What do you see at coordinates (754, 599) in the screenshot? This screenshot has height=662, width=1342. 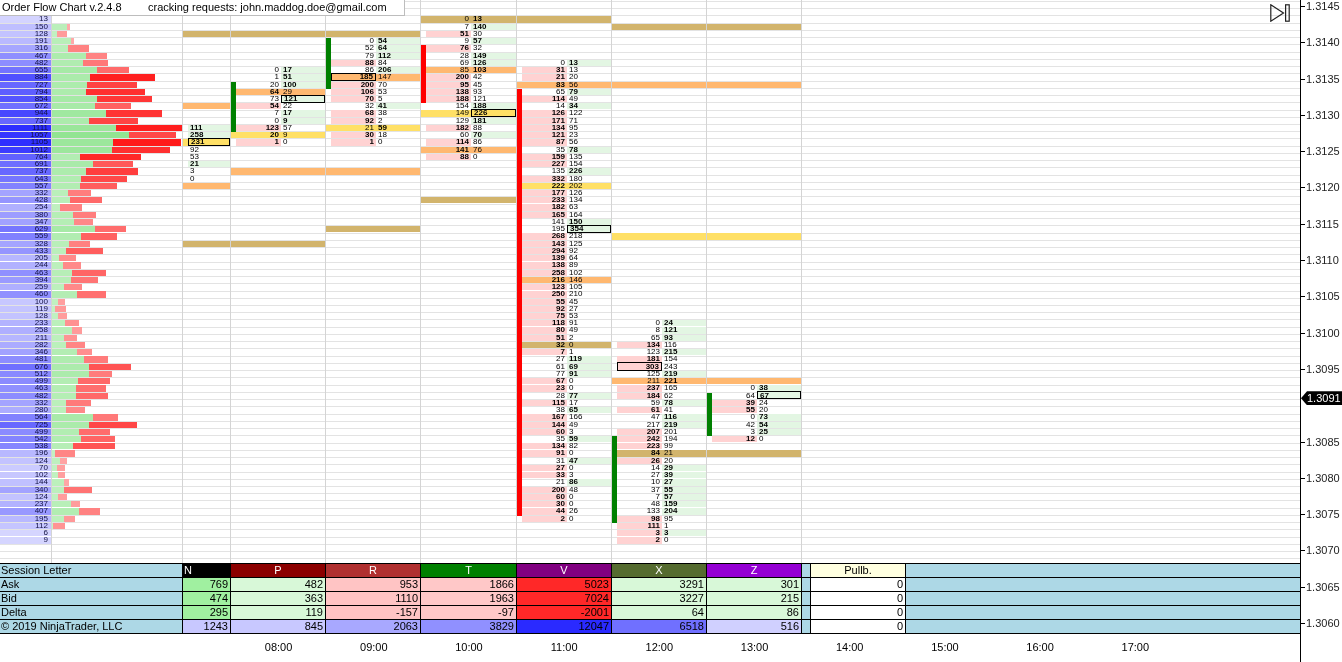 I see `bid-value: 215` at bounding box center [754, 599].